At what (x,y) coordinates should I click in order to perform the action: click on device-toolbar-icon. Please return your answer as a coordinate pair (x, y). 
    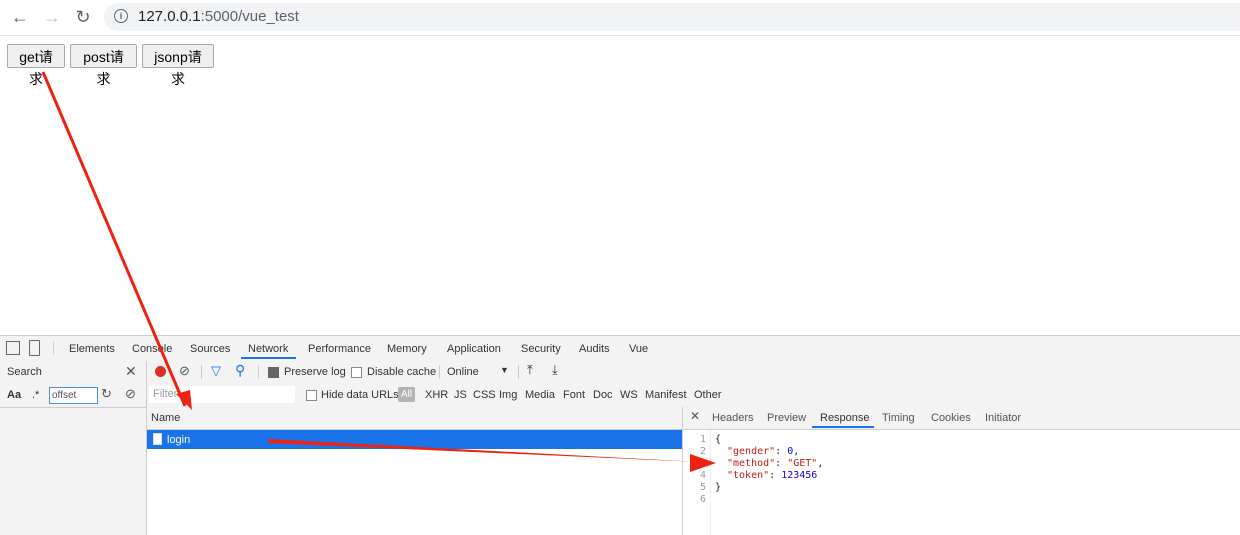
    Looking at the image, I should click on (34, 348).